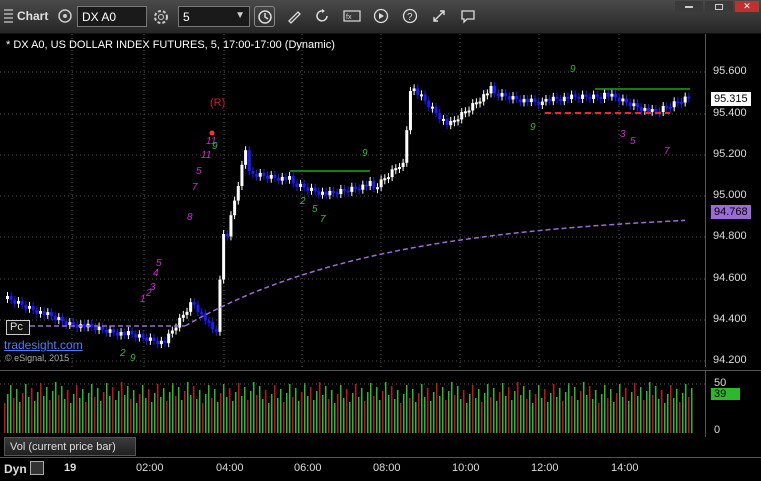  Describe the element at coordinates (70, 446) in the screenshot. I see `volume-study-label: Vol (current price bar)` at that location.